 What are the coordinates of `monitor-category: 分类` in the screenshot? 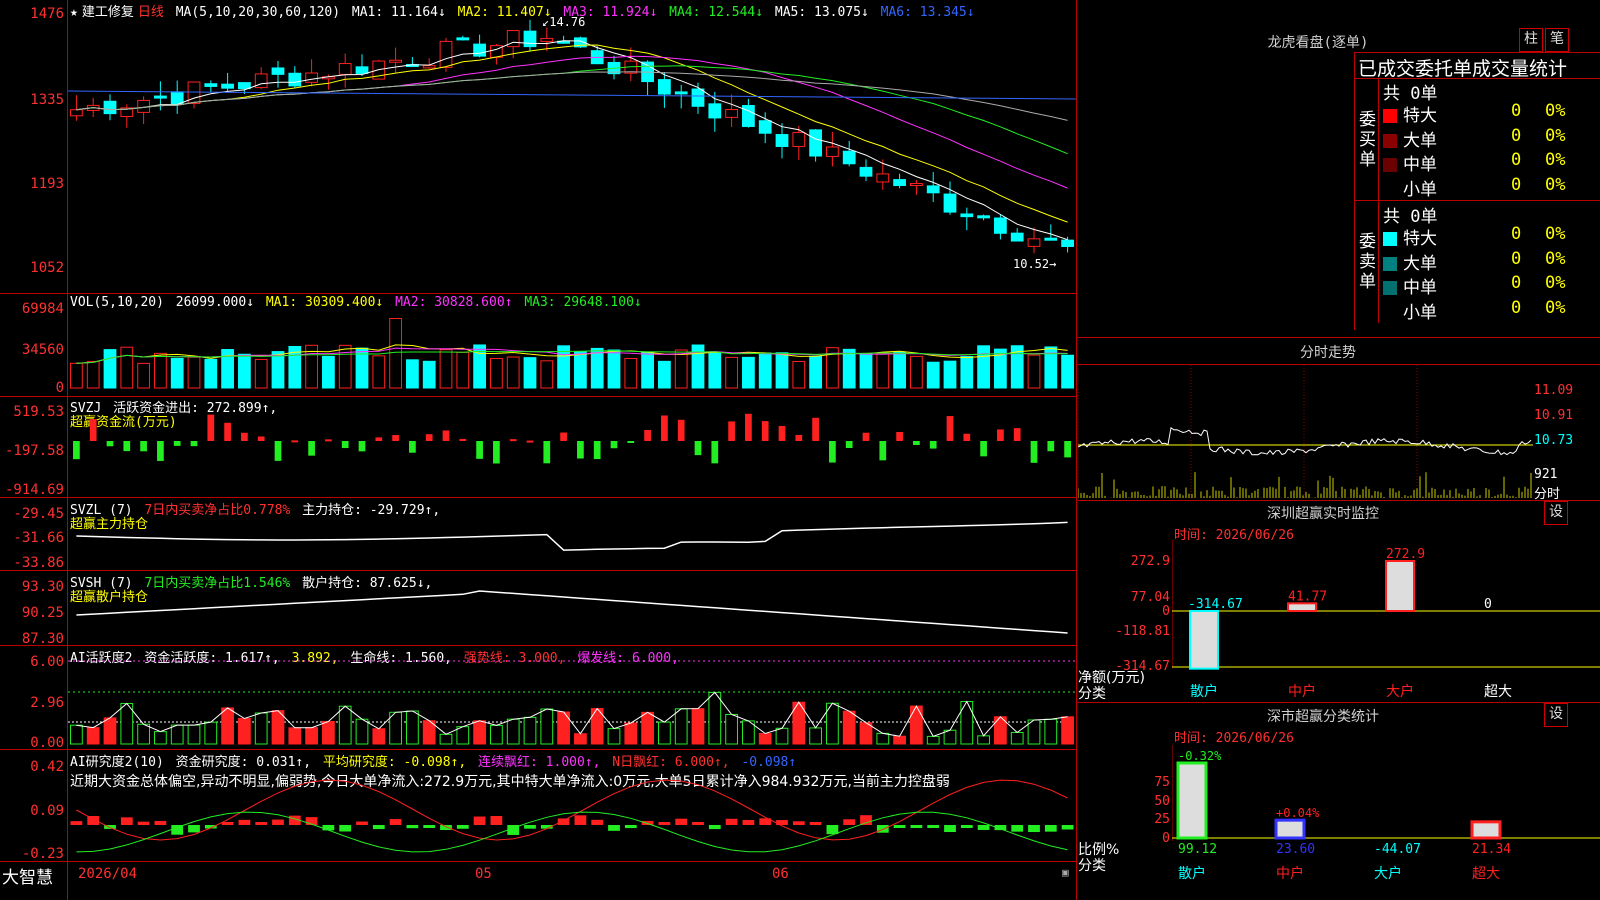 It's located at (1092, 694).